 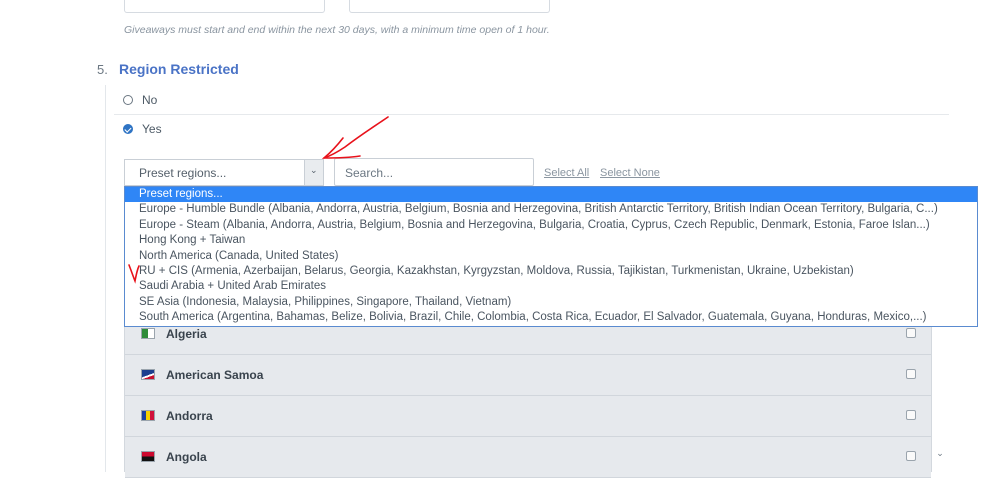 What do you see at coordinates (186, 334) in the screenshot?
I see `country-name: Algeria` at bounding box center [186, 334].